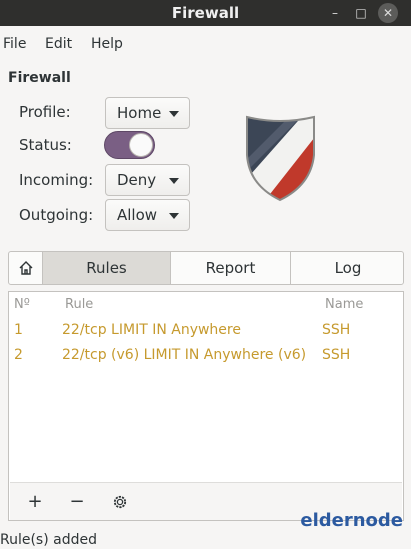  I want to click on profile-select: Home, so click(147, 113).